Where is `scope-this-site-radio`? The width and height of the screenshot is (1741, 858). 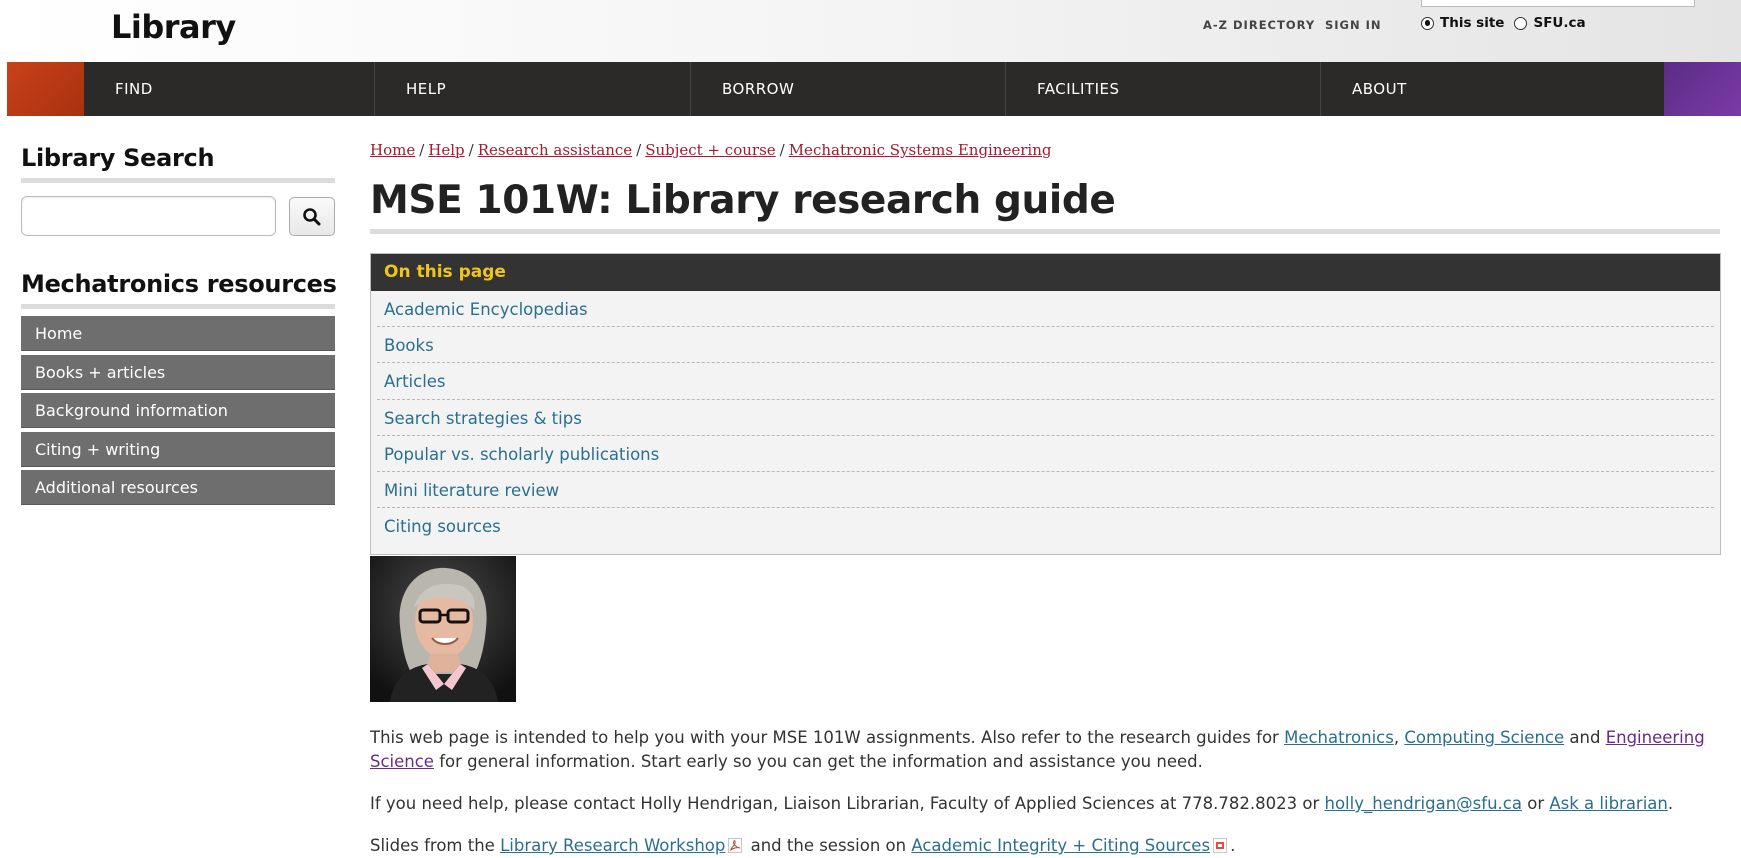 scope-this-site-radio is located at coordinates (1427, 23).